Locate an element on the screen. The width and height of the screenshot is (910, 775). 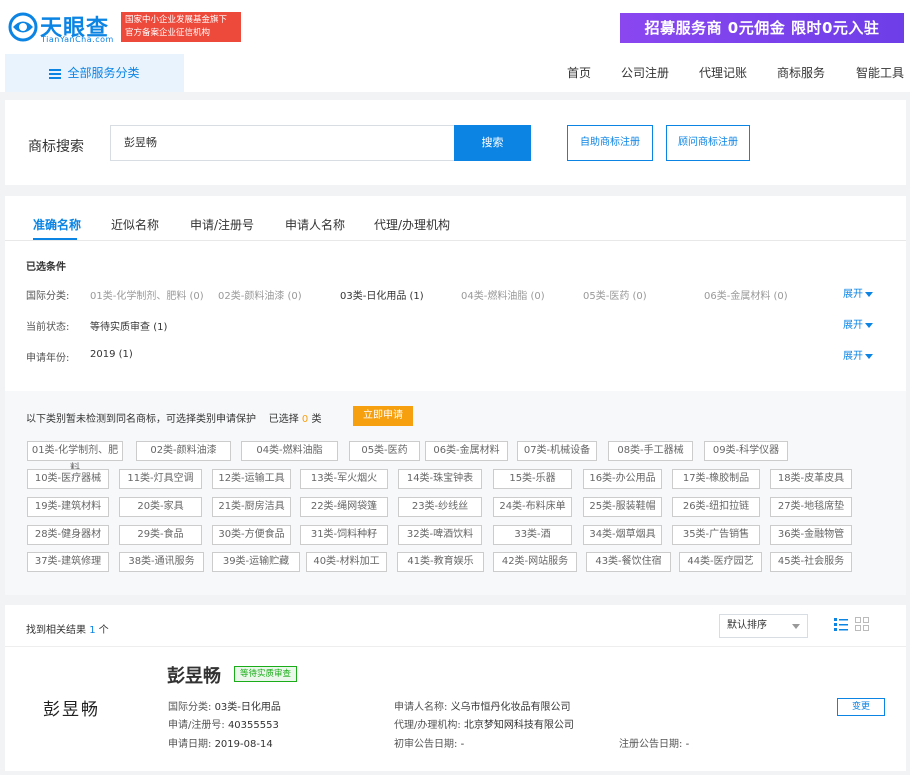
info-apply-date: 申请日期: 2019-08-14 is located at coordinates (220, 744).